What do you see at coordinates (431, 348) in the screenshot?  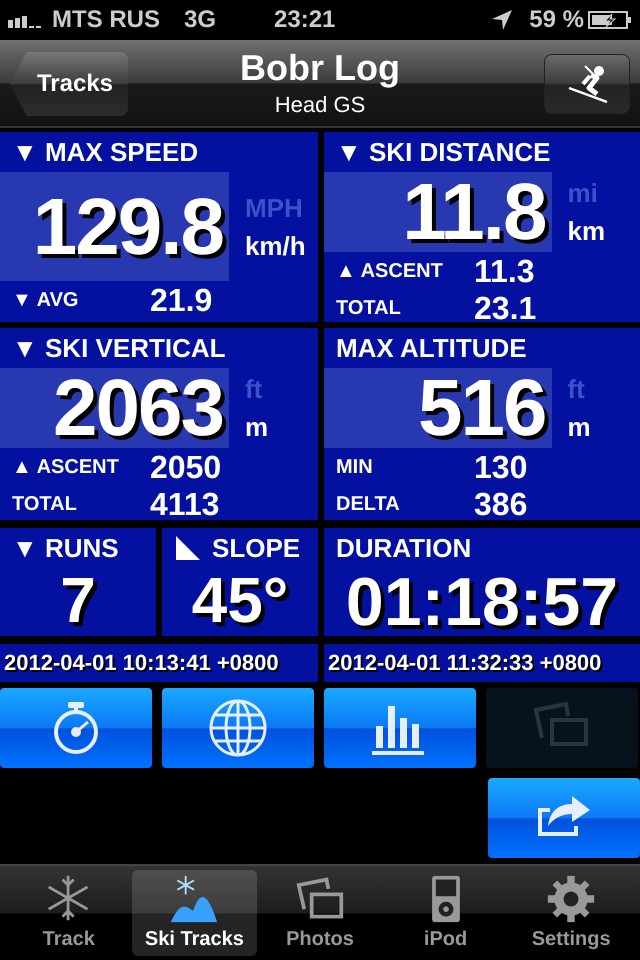 I see `panel-title: MAX ALTITUDE` at bounding box center [431, 348].